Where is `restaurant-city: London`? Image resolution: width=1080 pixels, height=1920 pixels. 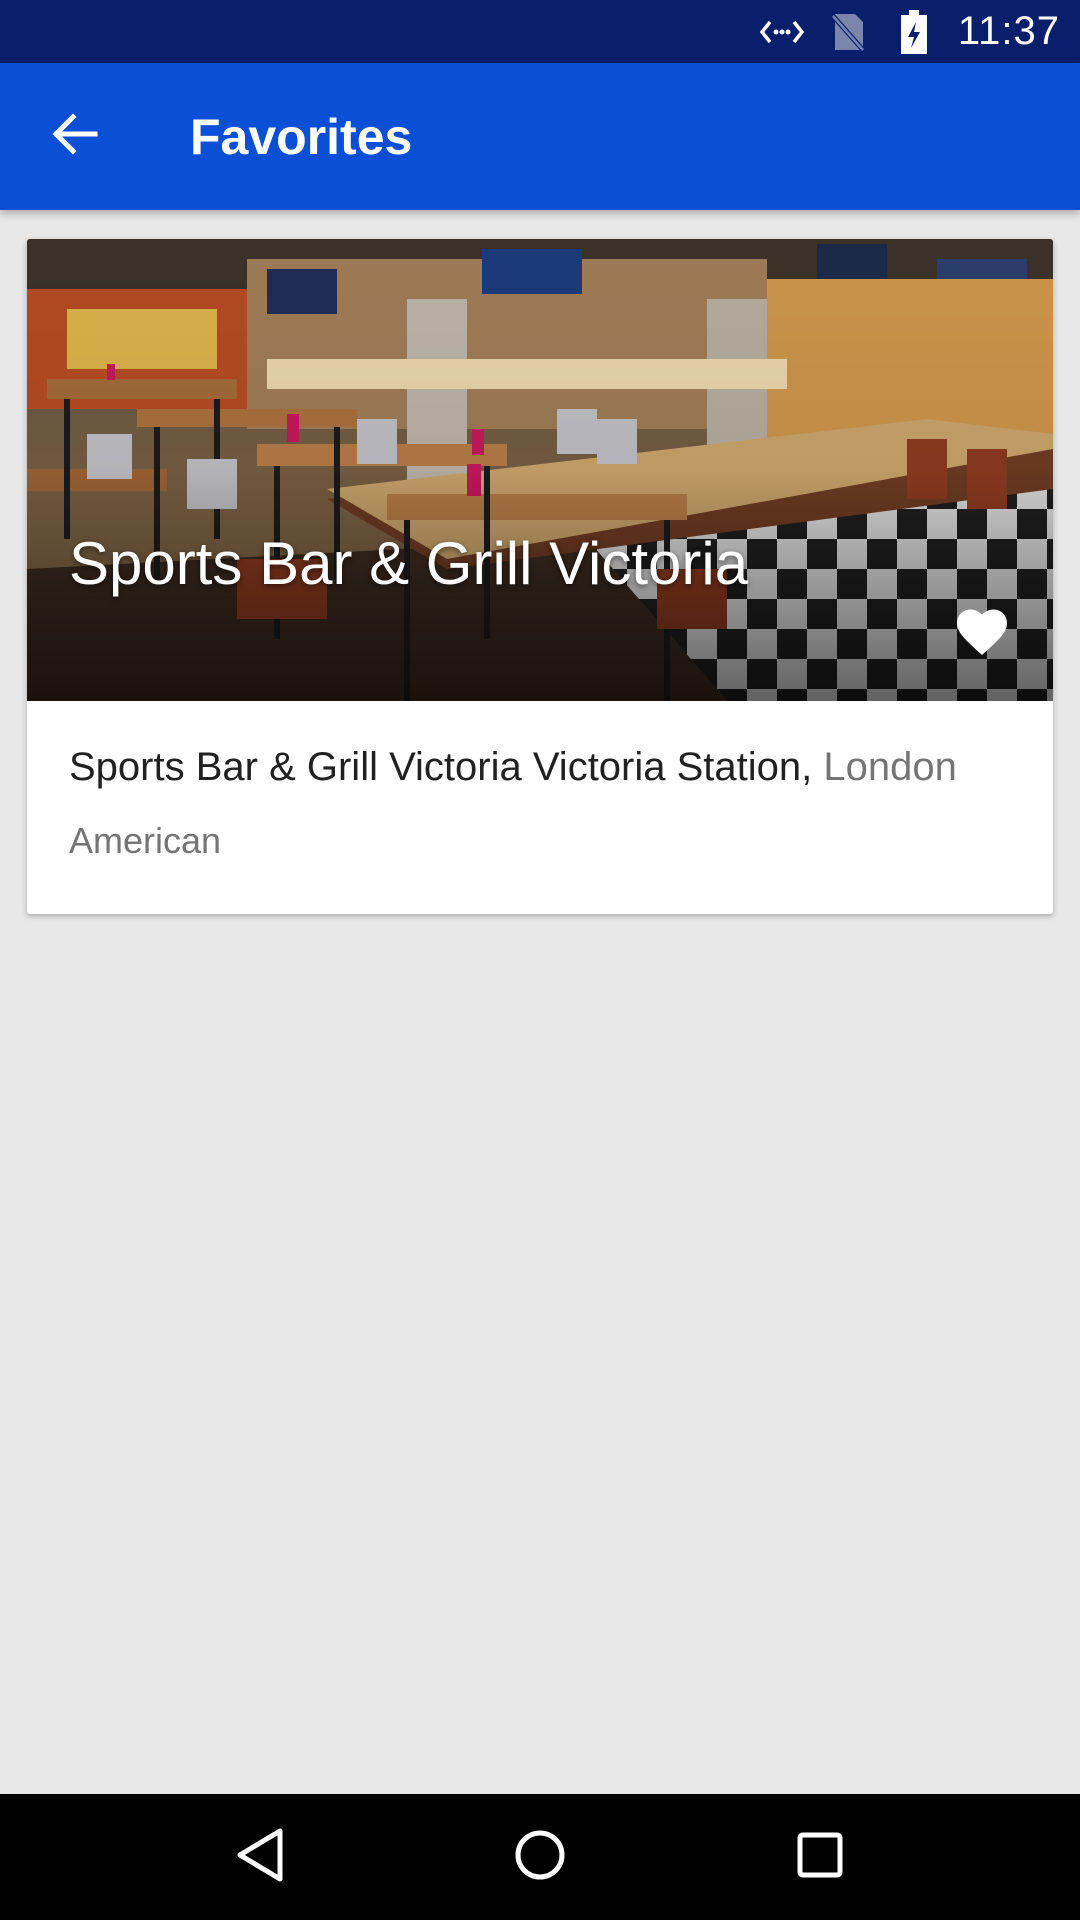
restaurant-city: London is located at coordinates (890, 767).